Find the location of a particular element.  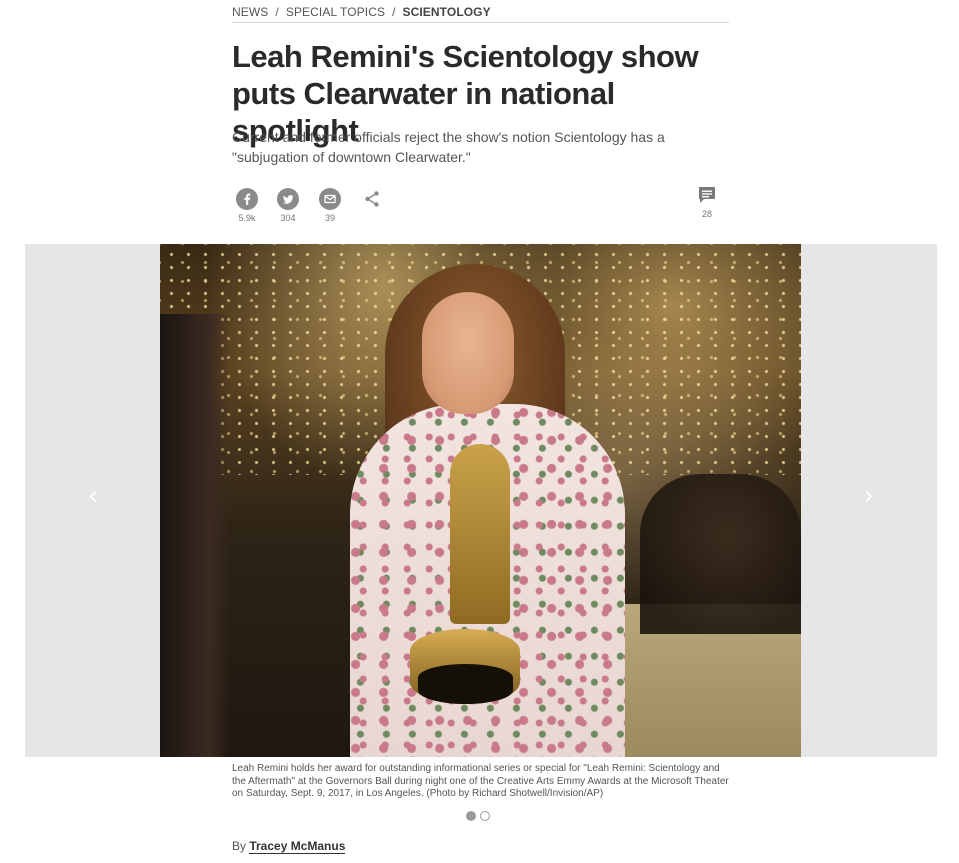

gallery-next-button: › is located at coordinates (869, 496).